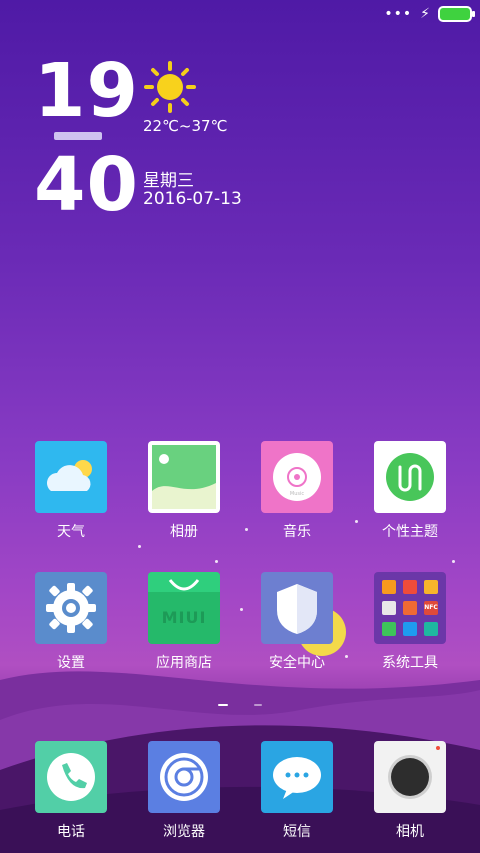 Image resolution: width=480 pixels, height=853 pixels. I want to click on app-store-icon: MIUI, so click(184, 608).